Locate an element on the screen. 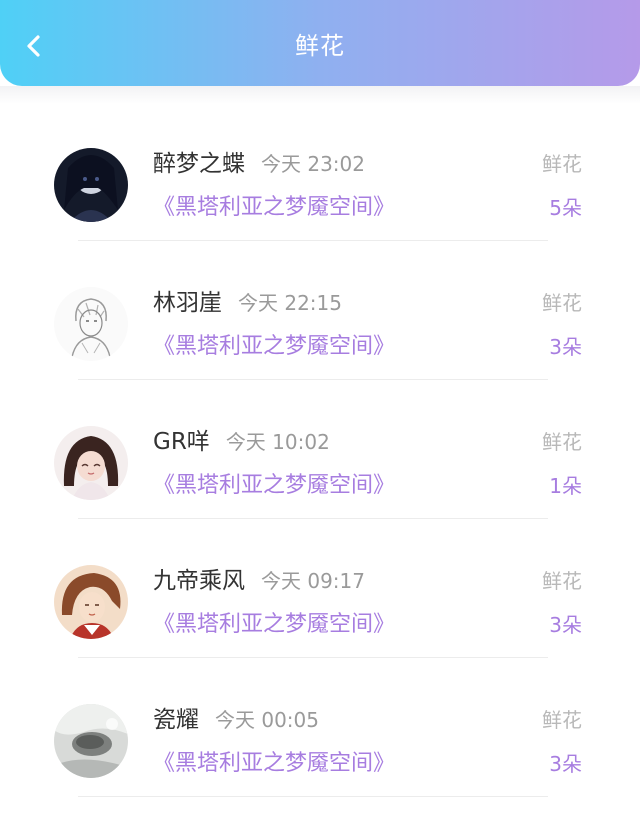 This screenshot has width=640, height=815. user-name: GR咩 is located at coordinates (181, 442).